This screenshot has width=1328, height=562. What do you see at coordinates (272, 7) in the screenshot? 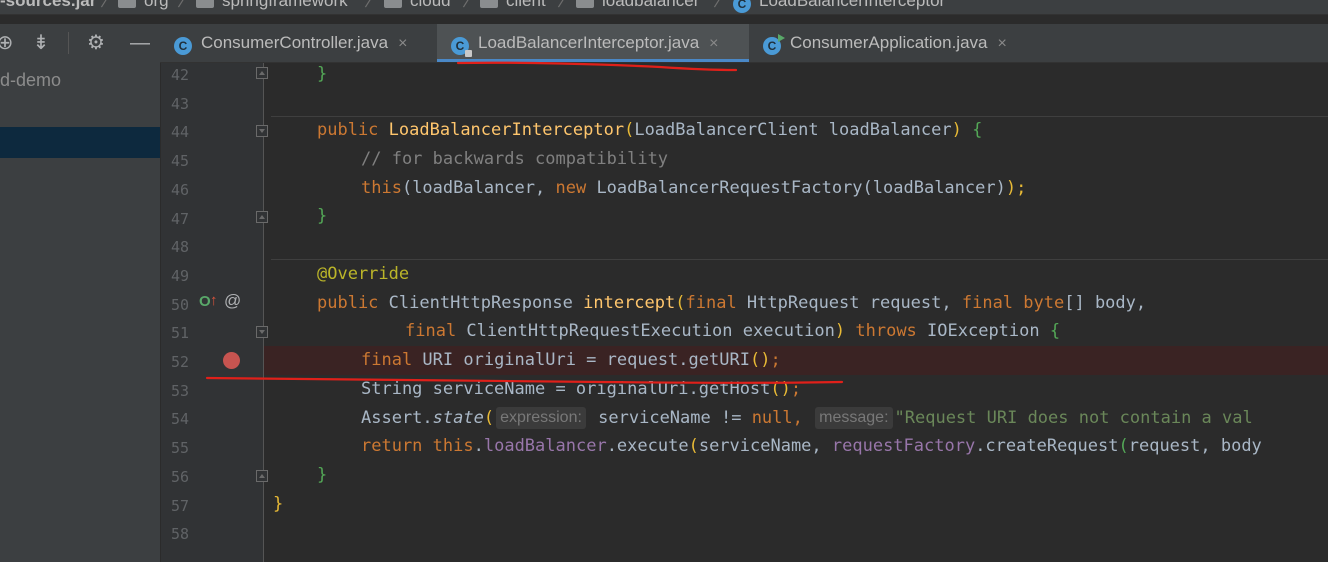
I see `breadcrumb-item-springframework: springframework` at bounding box center [272, 7].